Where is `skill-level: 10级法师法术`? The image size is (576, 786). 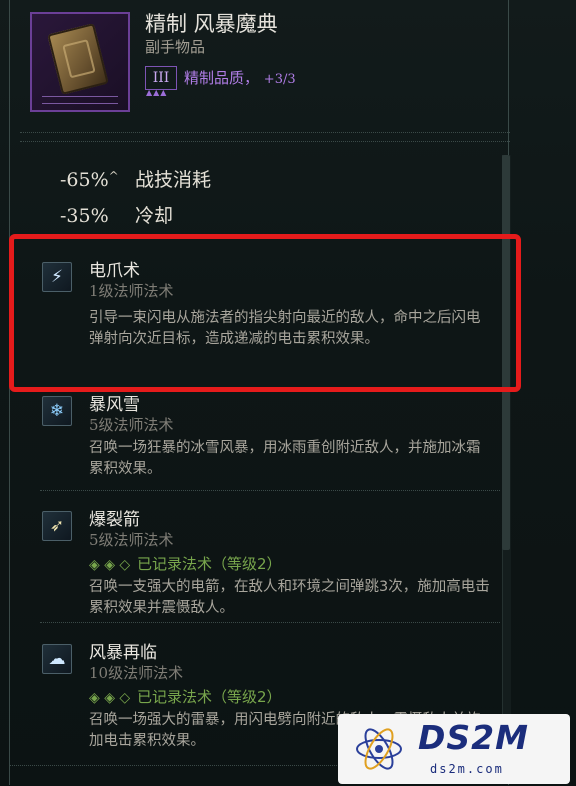
skill-level: 10级法师法术 is located at coordinates (136, 672).